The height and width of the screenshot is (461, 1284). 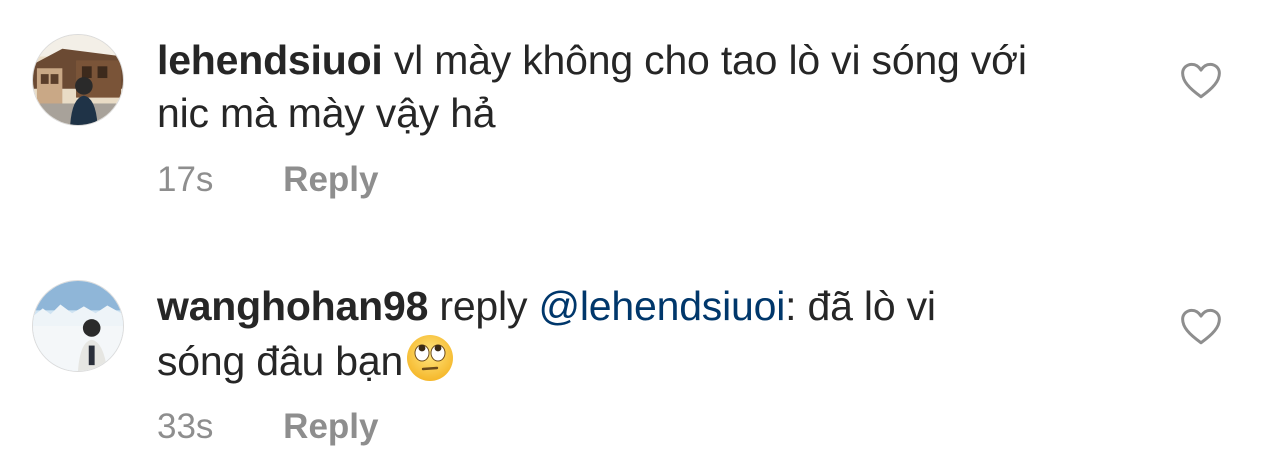 What do you see at coordinates (185, 179) in the screenshot?
I see `comment-timestamp: 17s` at bounding box center [185, 179].